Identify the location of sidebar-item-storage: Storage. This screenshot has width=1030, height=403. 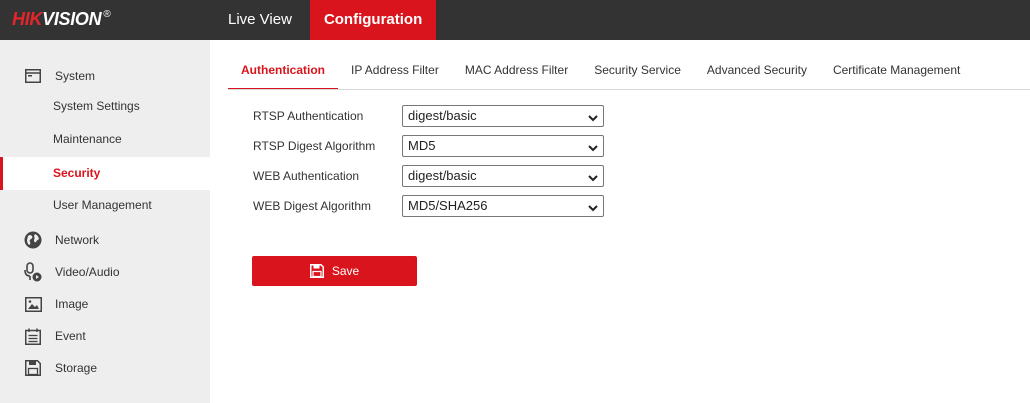
(105, 368).